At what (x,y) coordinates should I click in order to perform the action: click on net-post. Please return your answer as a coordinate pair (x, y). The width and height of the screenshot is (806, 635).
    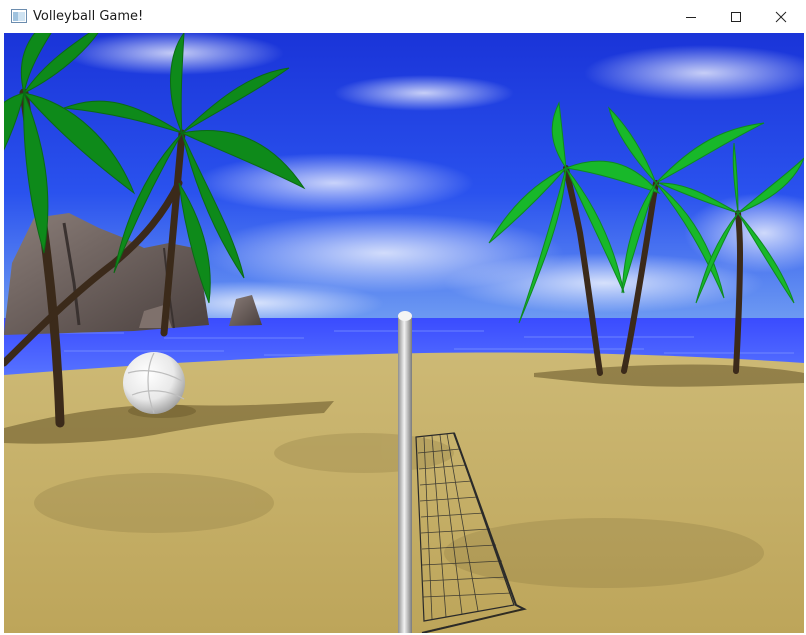
    Looking at the image, I should click on (405, 472).